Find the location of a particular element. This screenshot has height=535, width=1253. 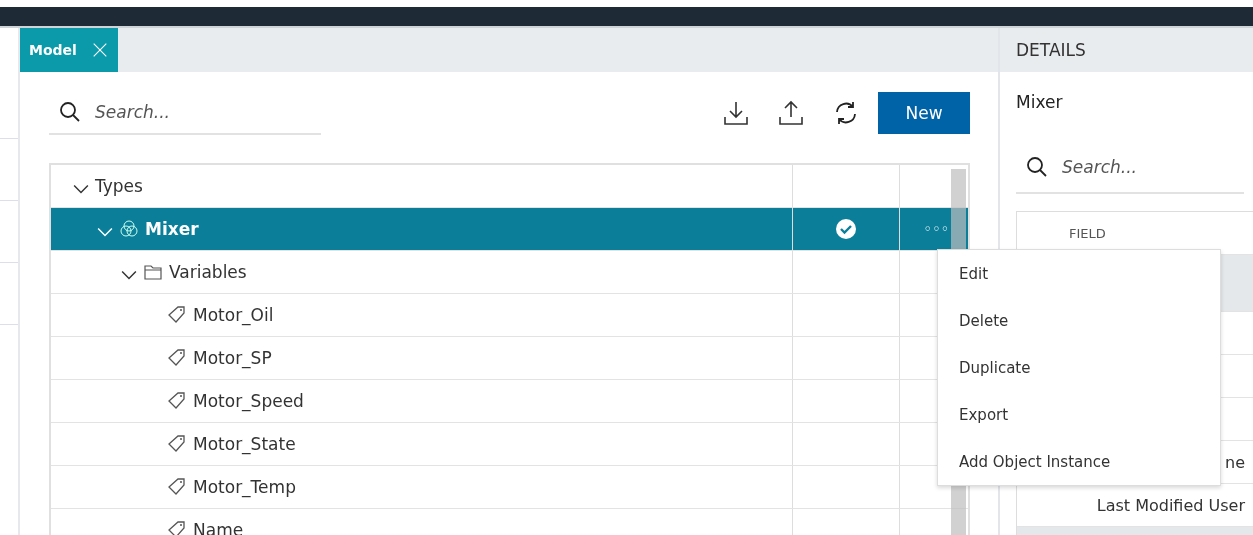

tree-label: Mixer is located at coordinates (172, 229).